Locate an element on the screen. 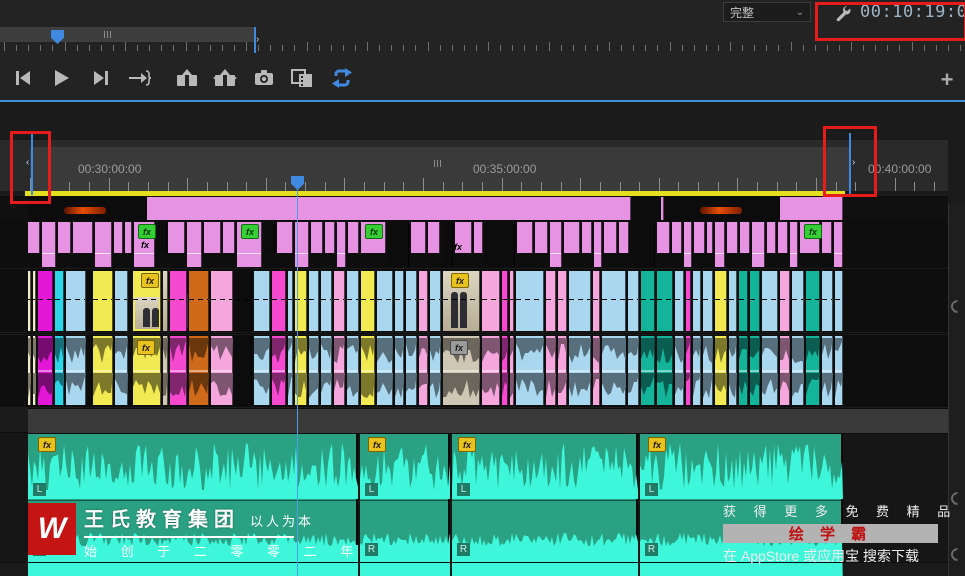 This screenshot has width=965, height=576. play-to-out-button is located at coordinates (139, 78).